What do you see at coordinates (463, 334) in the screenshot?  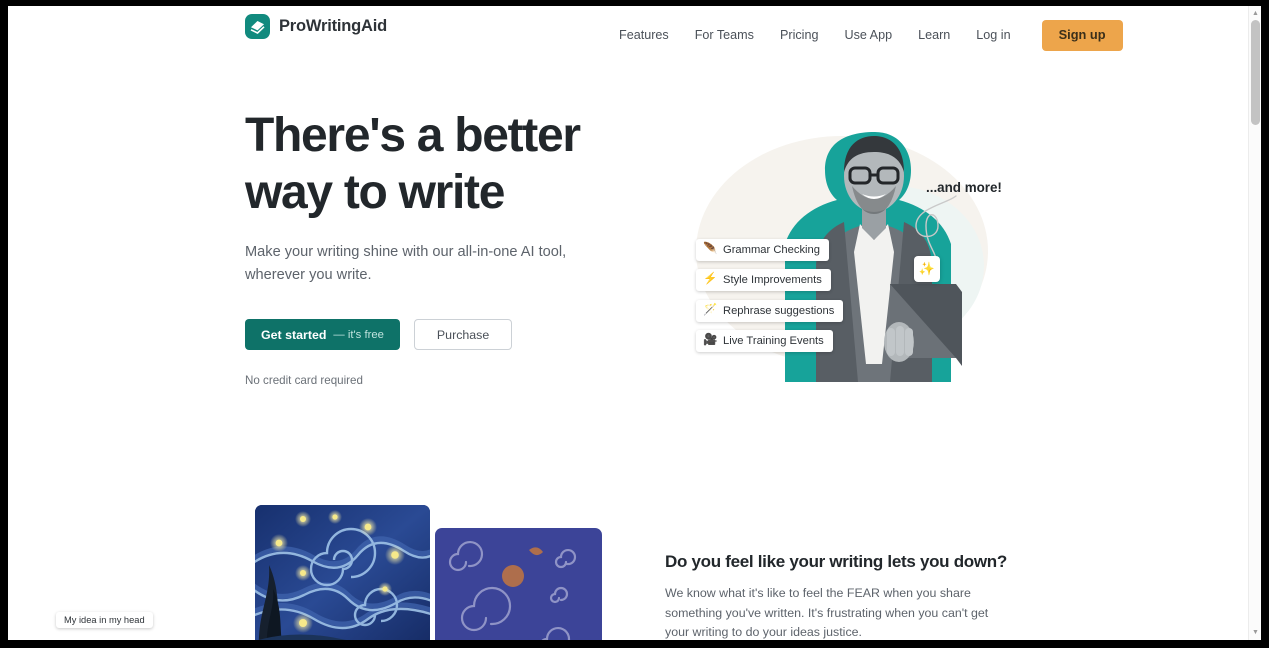 I see `purchase-button: Purchase` at bounding box center [463, 334].